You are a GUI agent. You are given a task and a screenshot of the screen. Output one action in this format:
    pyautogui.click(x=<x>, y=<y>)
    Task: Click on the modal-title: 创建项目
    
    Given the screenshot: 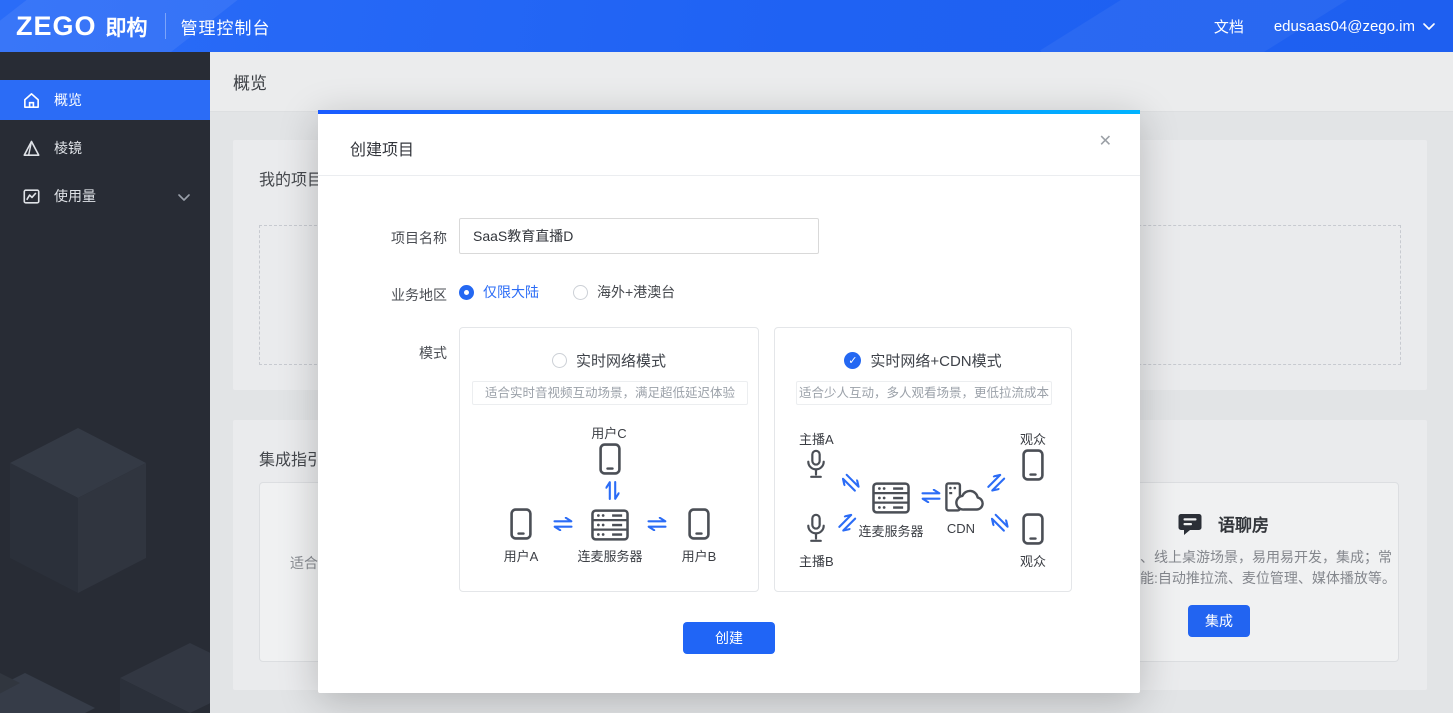 What is the action you would take?
    pyautogui.click(x=382, y=150)
    